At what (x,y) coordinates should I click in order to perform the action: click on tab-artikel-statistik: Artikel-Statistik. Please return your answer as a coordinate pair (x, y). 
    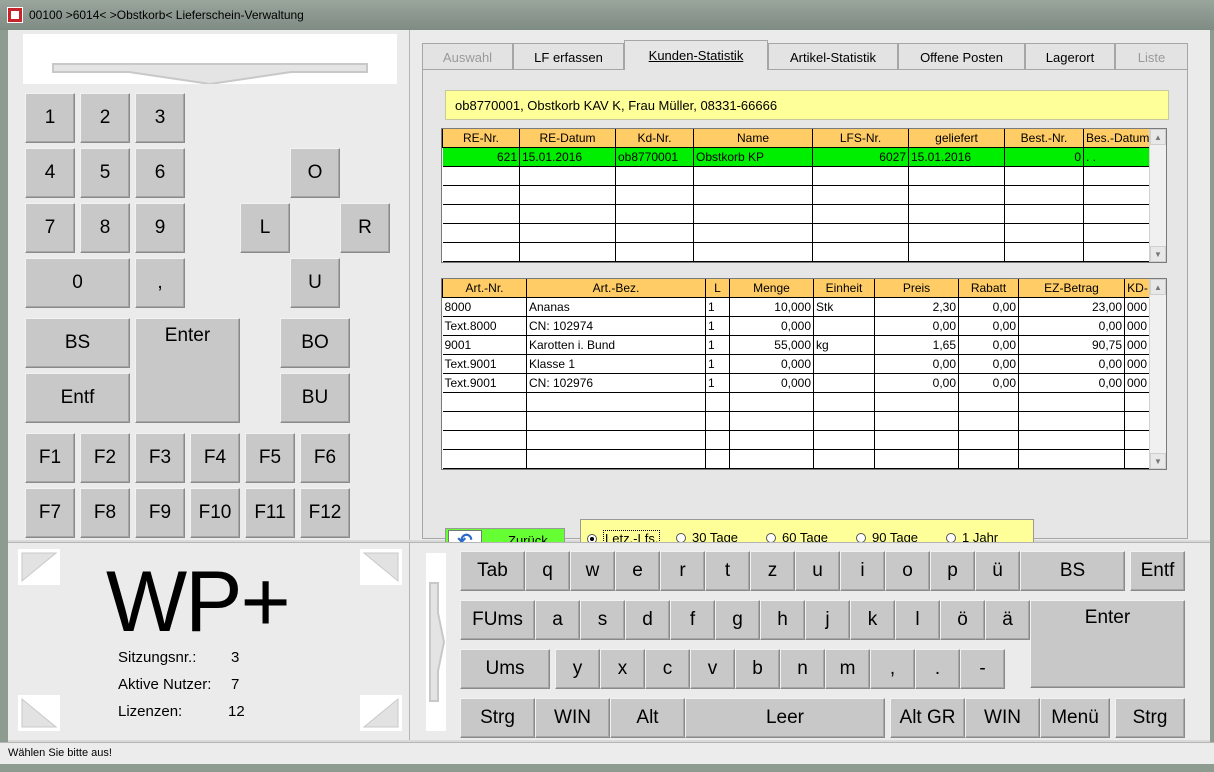
    Looking at the image, I should click on (833, 56).